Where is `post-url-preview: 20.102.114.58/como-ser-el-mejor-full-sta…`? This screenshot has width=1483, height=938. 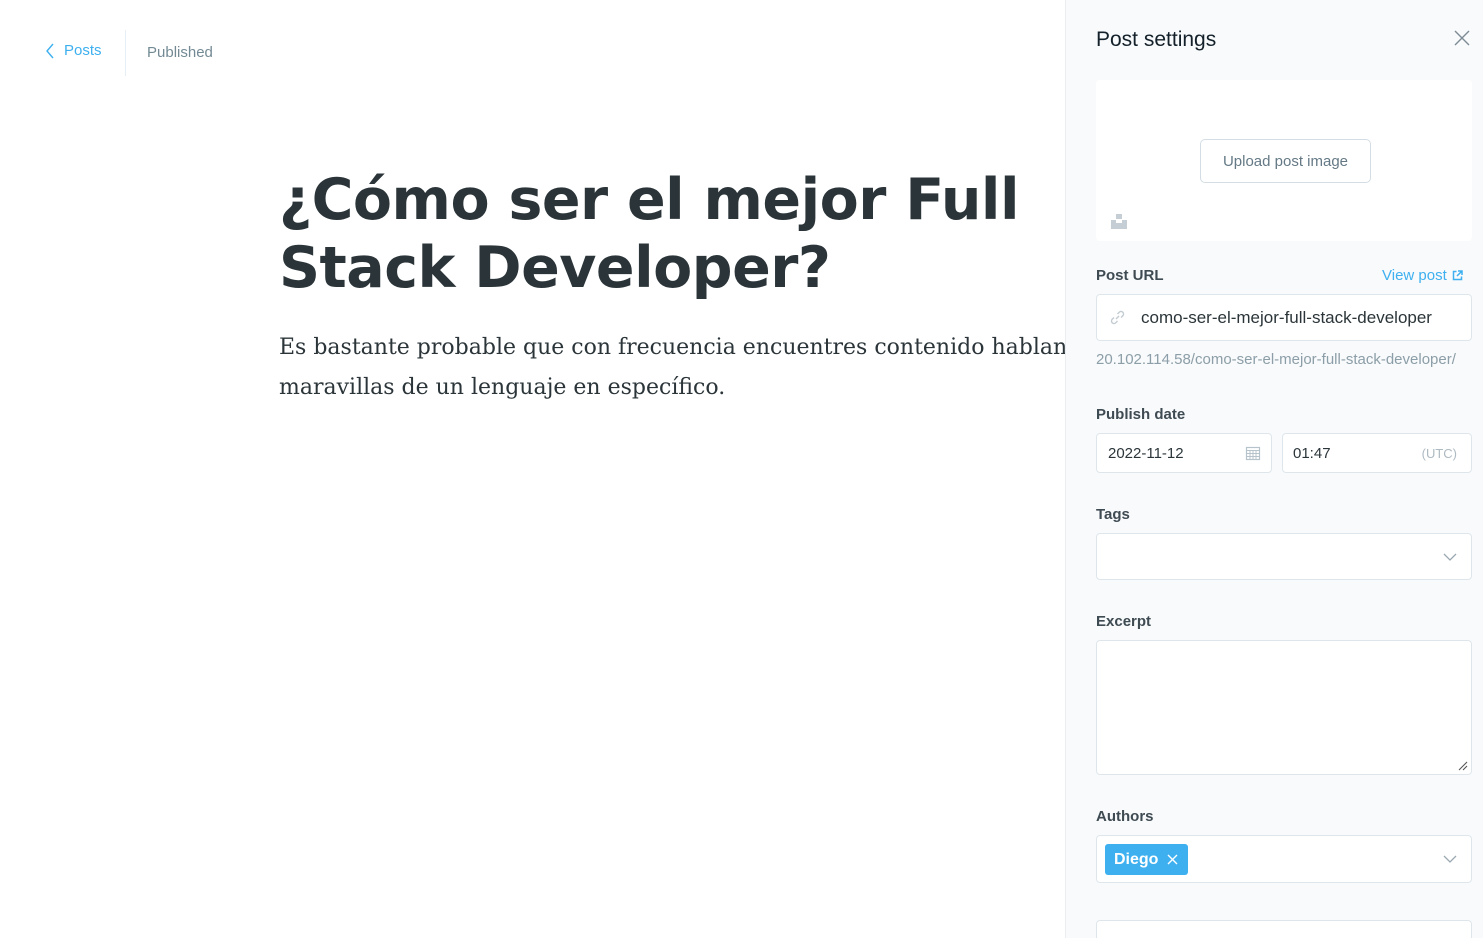
post-url-preview: 20.102.114.58/como-ser-el-mejor-full-sta… is located at coordinates (1276, 359).